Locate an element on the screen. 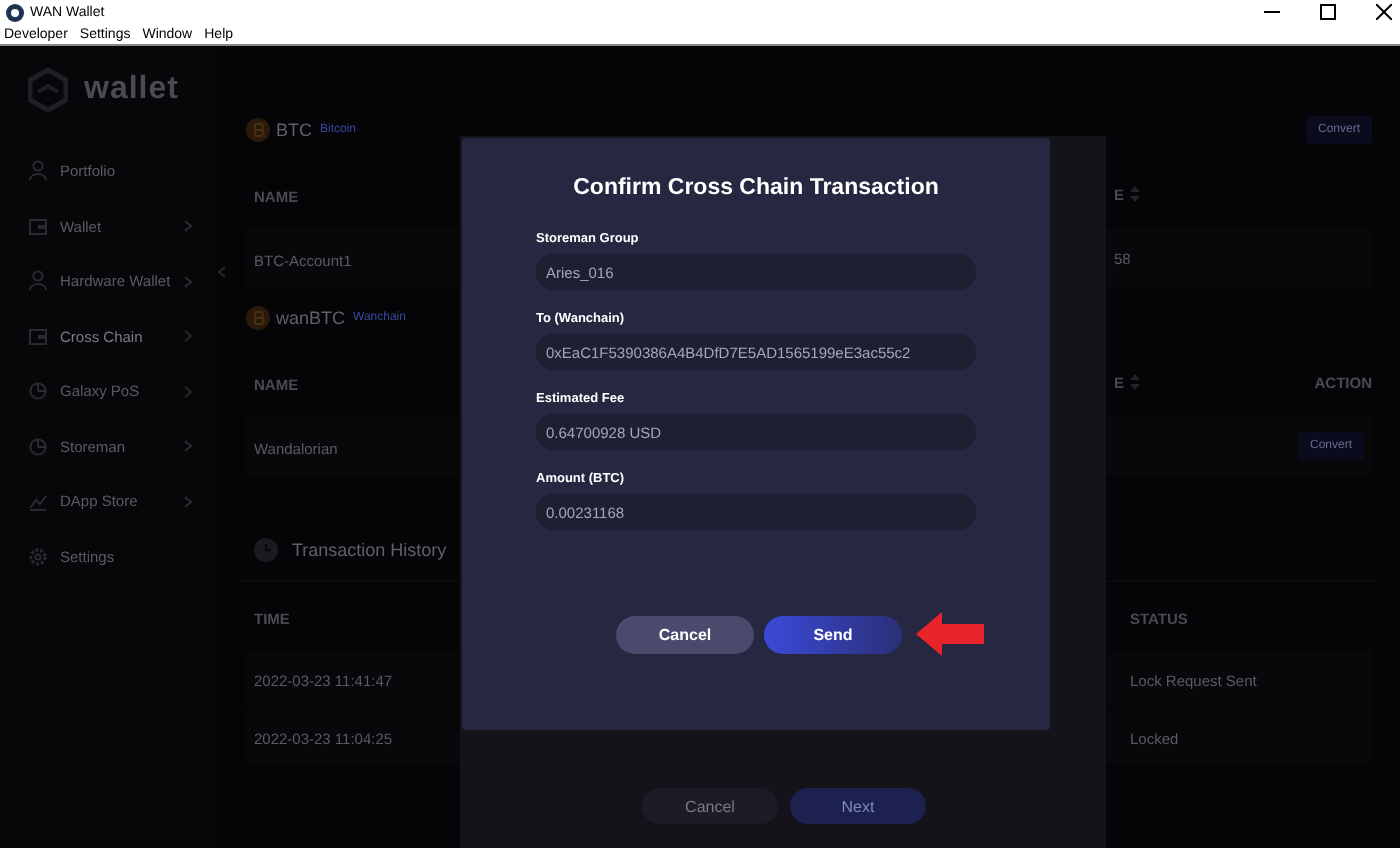  chart-icon is located at coordinates (38, 501).